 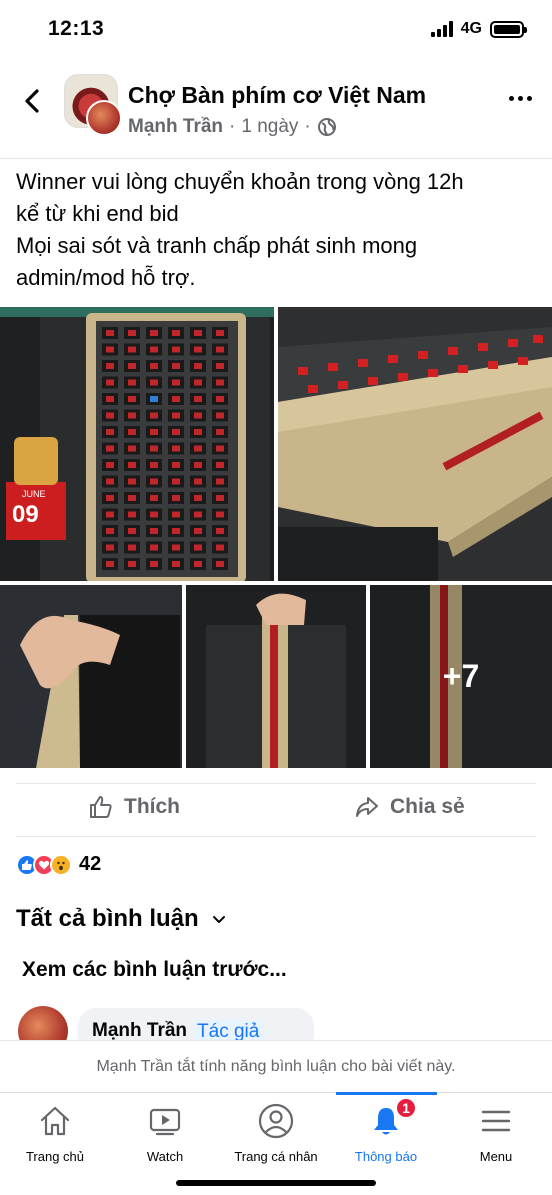 I want to click on share-label: Chia sẻ, so click(x=427, y=806).